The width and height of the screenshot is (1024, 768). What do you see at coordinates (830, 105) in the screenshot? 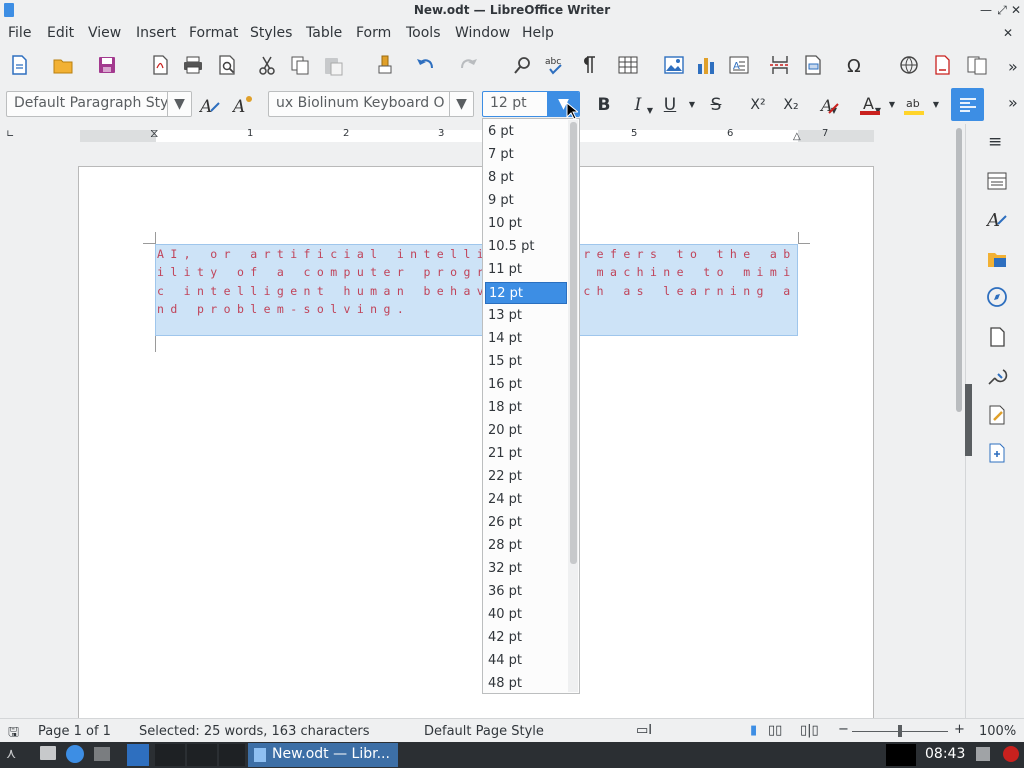
I see `clear-formatting-icon: A` at bounding box center [830, 105].